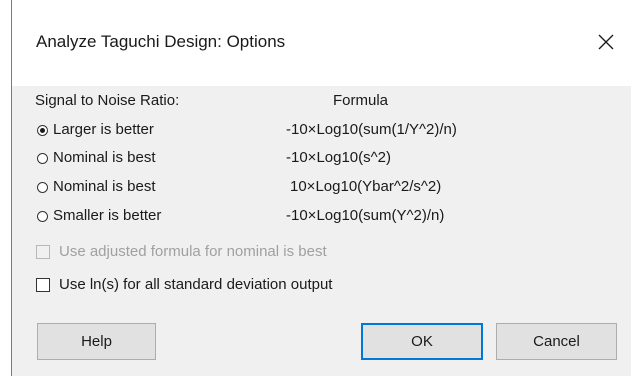 The image size is (632, 376). I want to click on radio-selected-dot, so click(42, 130).